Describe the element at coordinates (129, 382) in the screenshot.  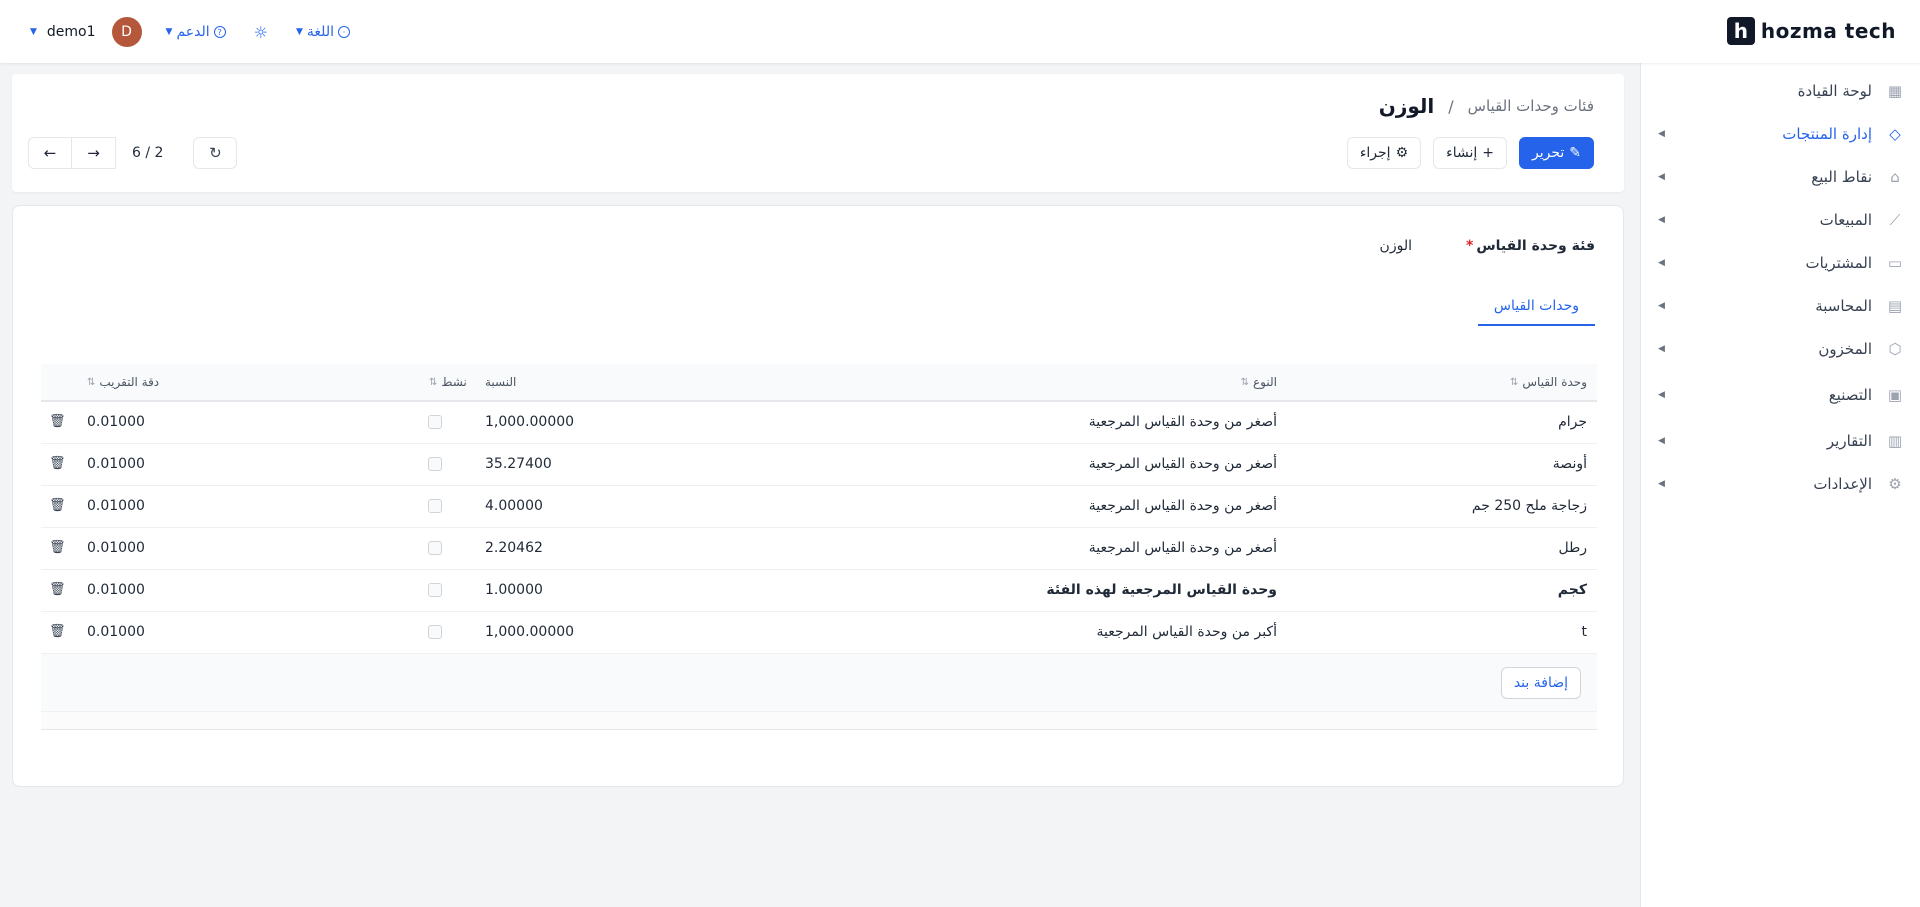
I see `col-rounding-label: دقة التقريب` at that location.